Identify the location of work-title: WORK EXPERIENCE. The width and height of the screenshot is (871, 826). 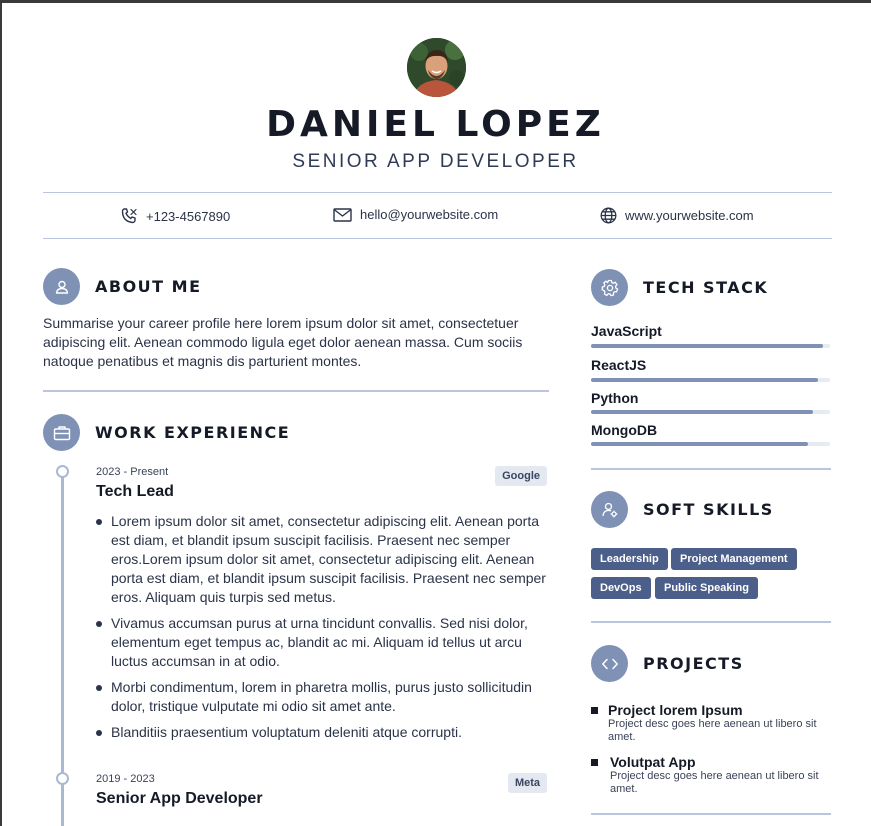
(193, 432).